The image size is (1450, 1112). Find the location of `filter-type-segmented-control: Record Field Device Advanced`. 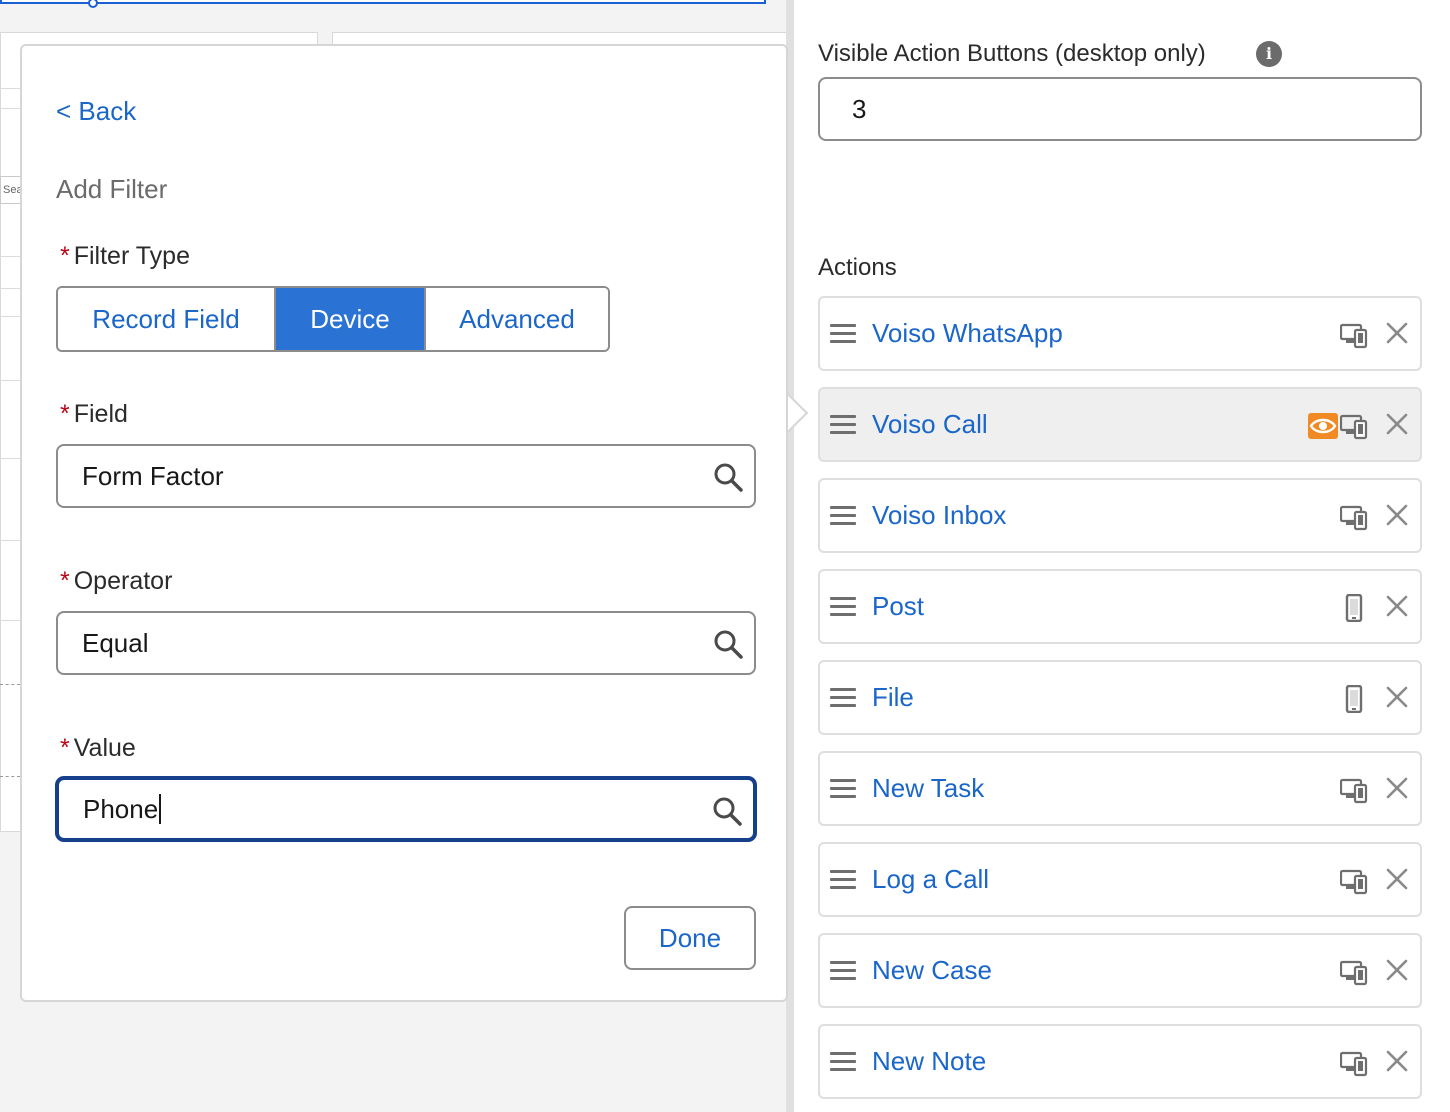

filter-type-segmented-control: Record Field Device Advanced is located at coordinates (333, 319).